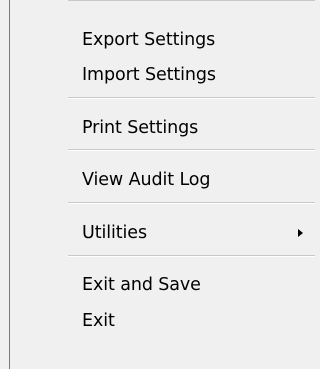  Describe the element at coordinates (149, 75) in the screenshot. I see `menu-item-label: Import Settings` at that location.